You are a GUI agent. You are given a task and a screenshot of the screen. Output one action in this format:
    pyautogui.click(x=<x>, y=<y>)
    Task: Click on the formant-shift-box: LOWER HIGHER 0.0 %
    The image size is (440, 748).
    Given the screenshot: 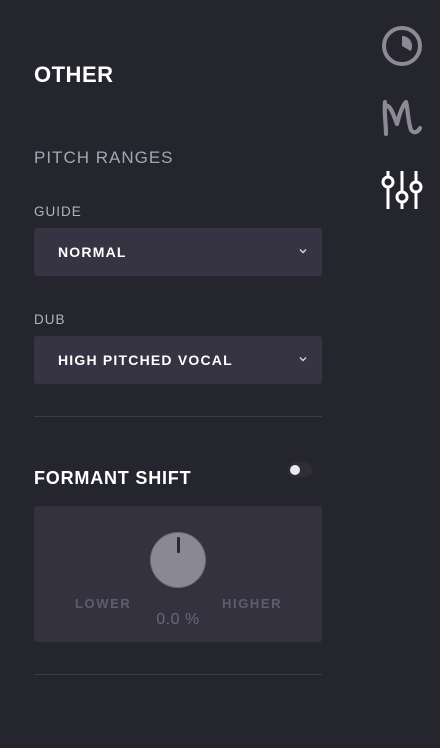 What is the action you would take?
    pyautogui.click(x=178, y=574)
    